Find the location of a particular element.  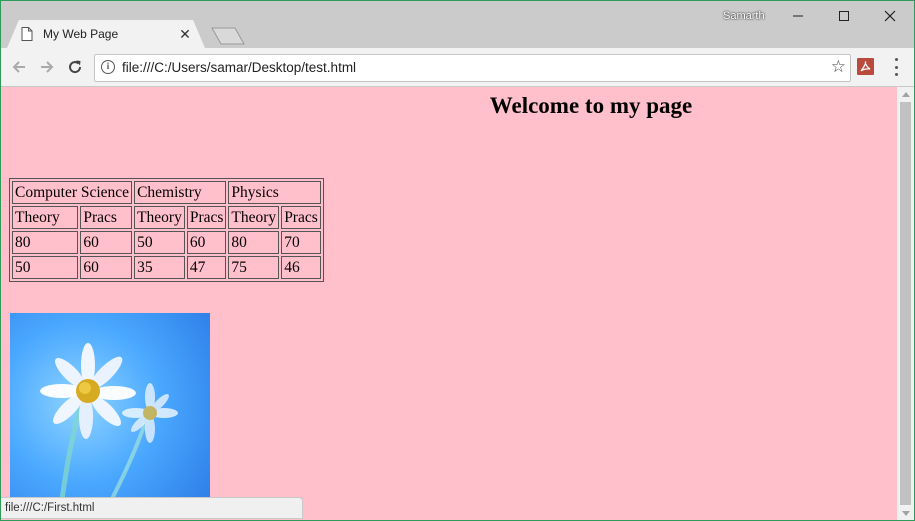

forward-arrow-icon is located at coordinates (47, 67).